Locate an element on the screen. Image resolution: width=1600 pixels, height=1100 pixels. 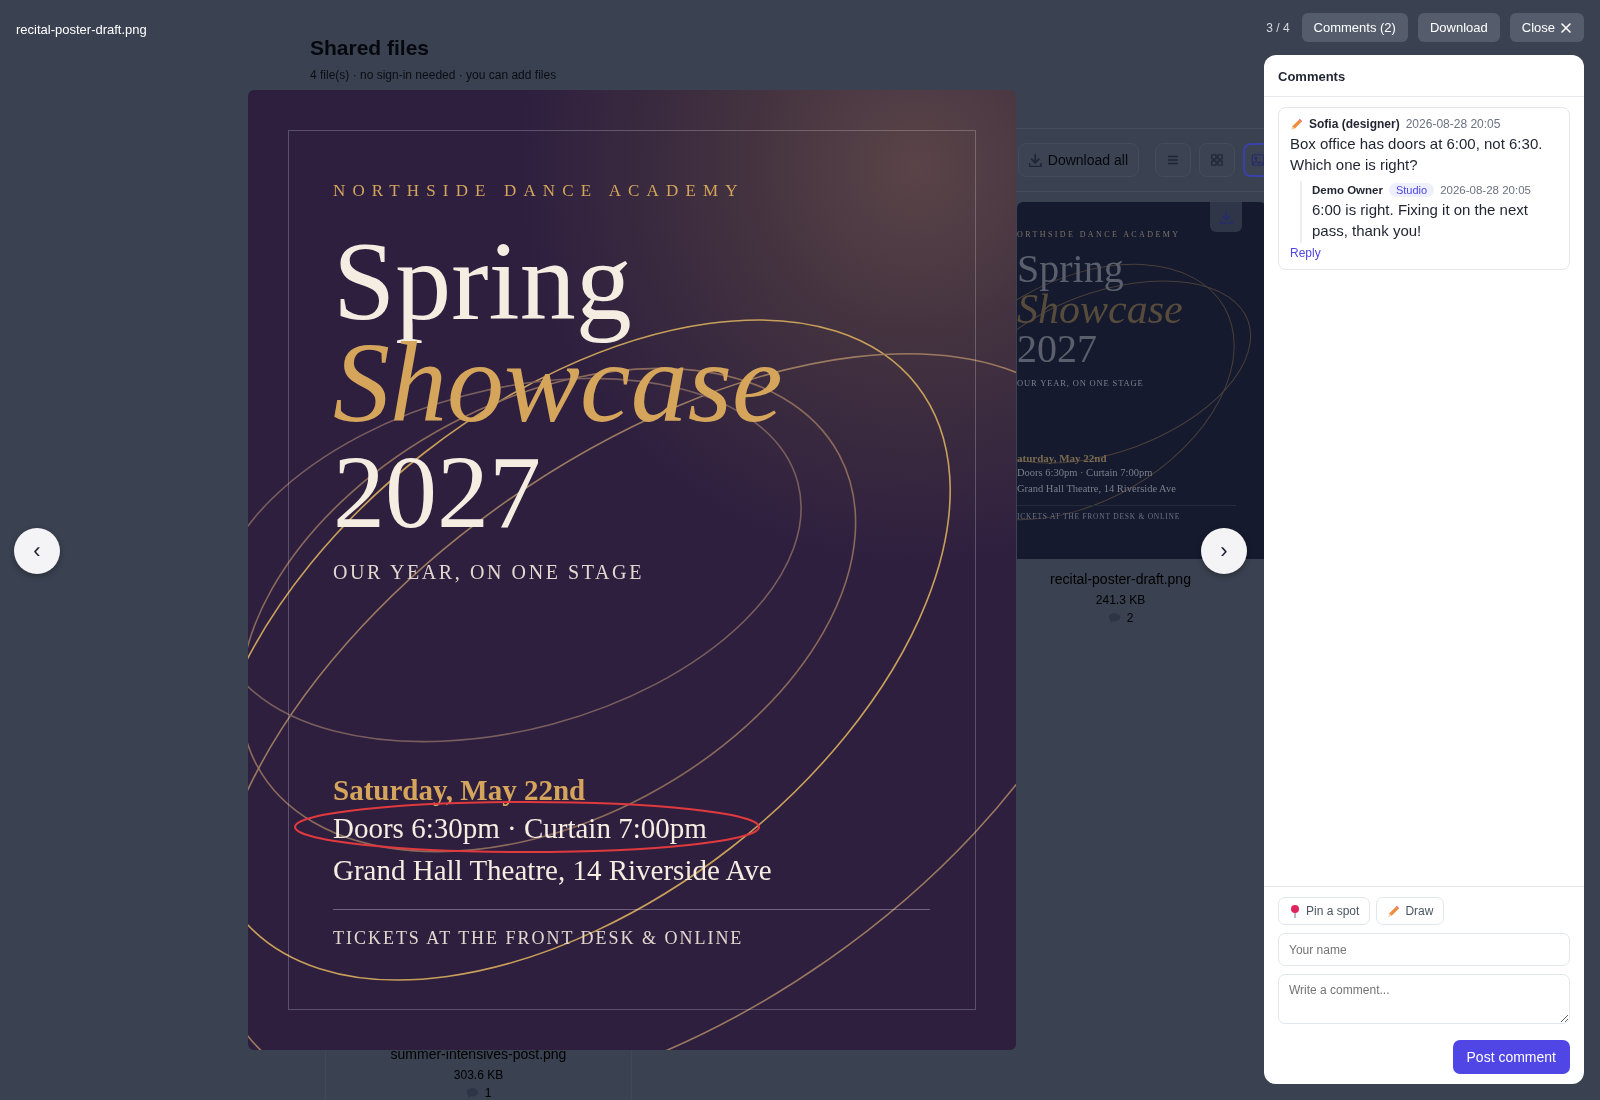
page-title: Shared files is located at coordinates (370, 48).